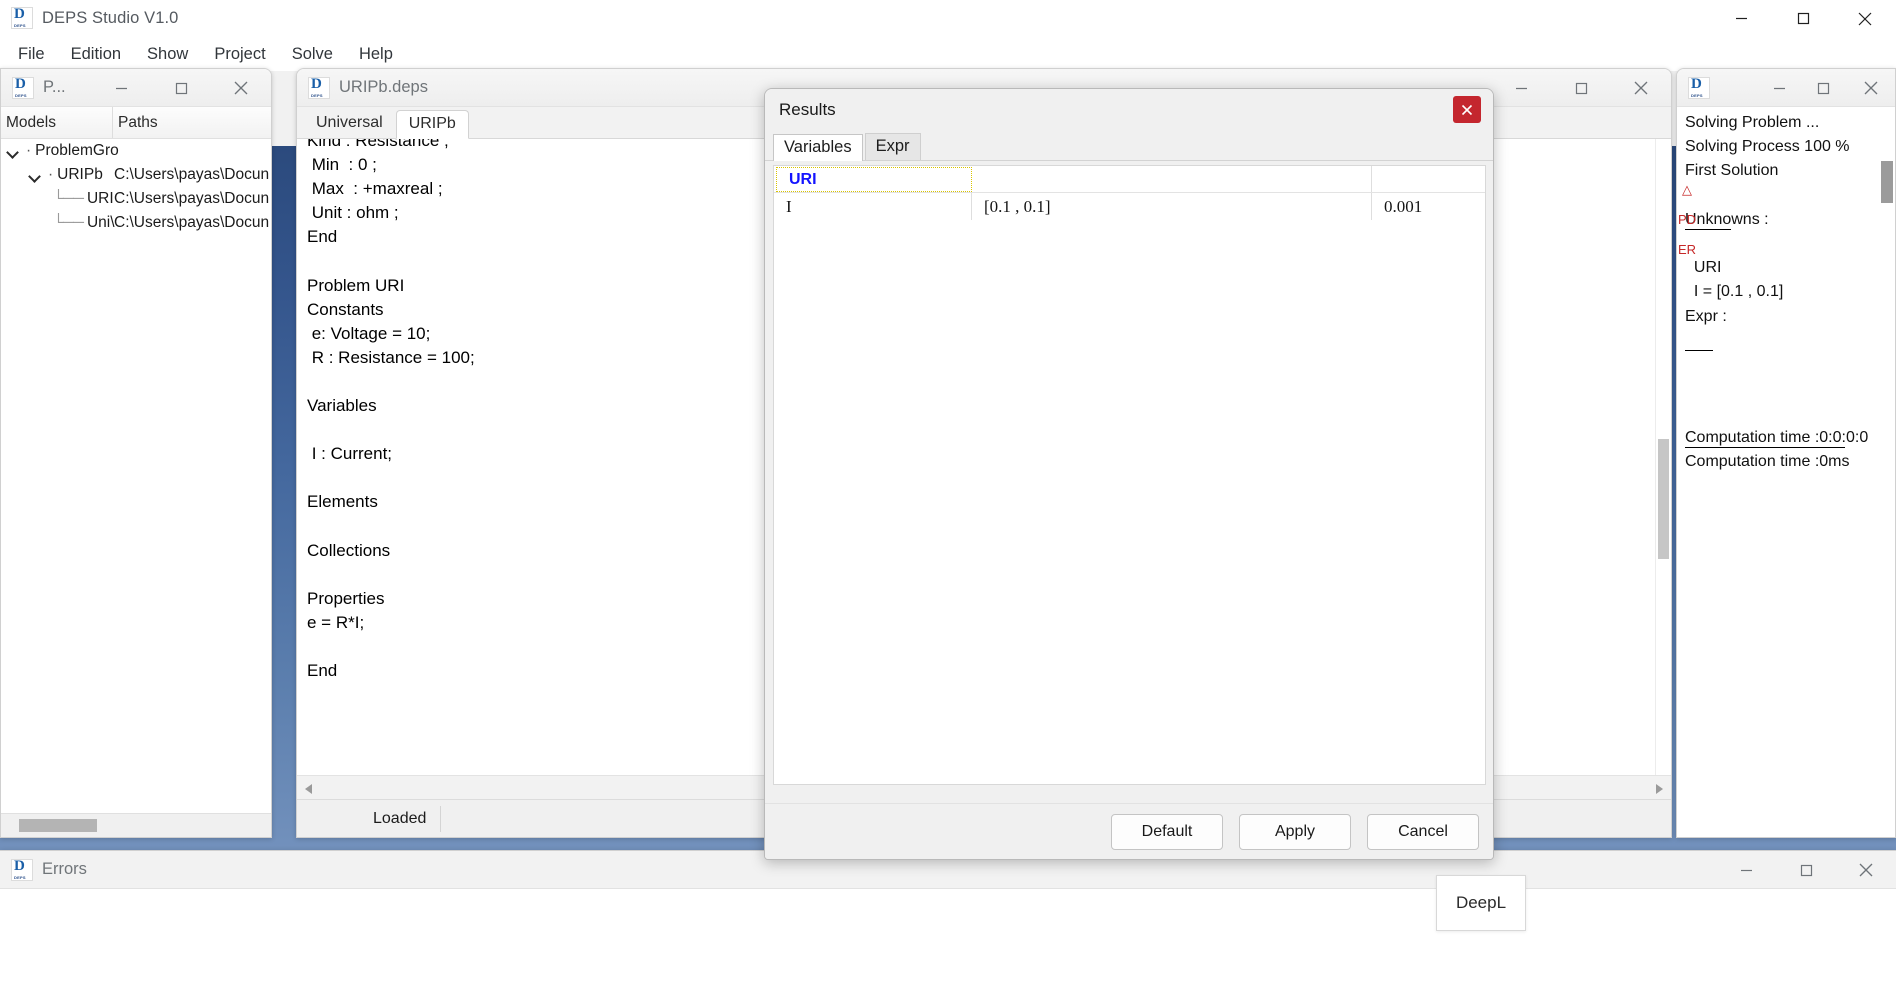  I want to click on errors-window: Errors, so click(948, 917).